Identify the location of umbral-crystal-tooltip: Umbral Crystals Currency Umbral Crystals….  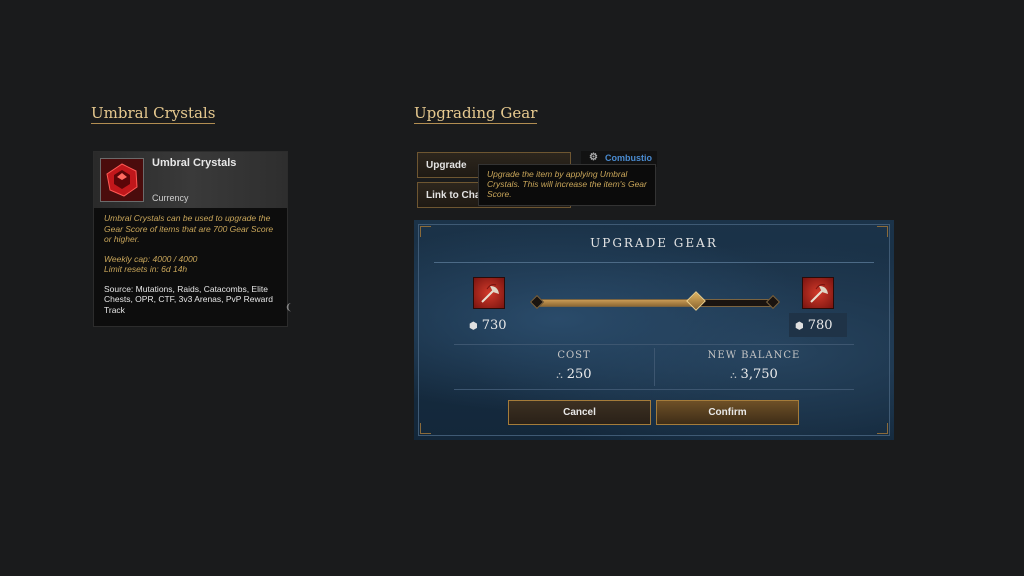
(193, 239).